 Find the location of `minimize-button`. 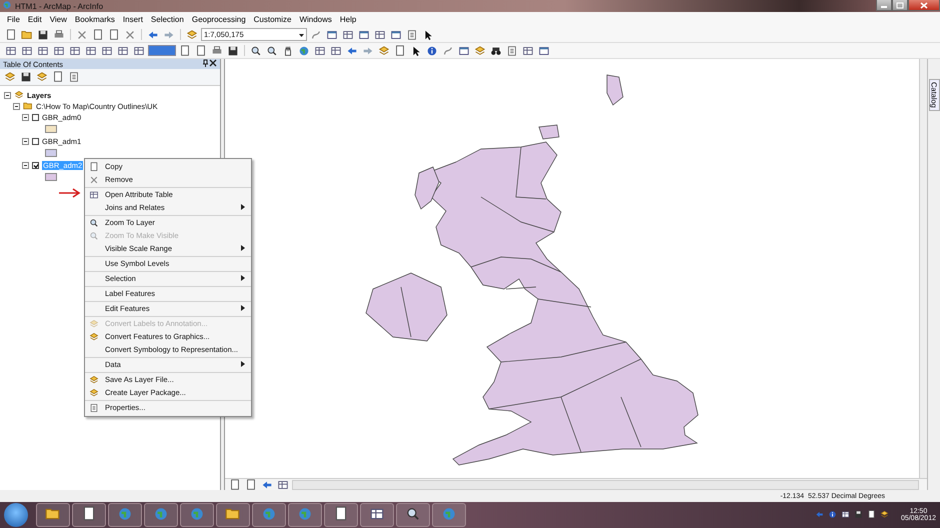

minimize-button is located at coordinates (884, 5).